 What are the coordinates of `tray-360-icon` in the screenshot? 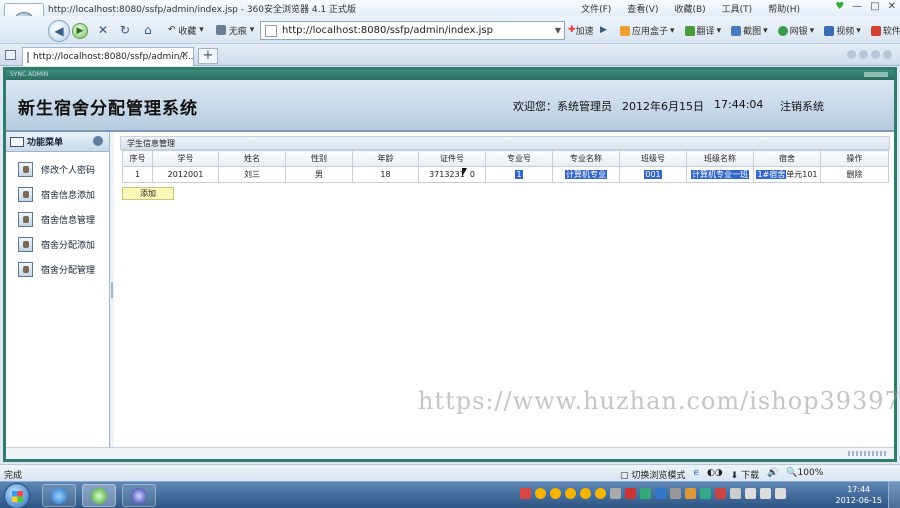 It's located at (645, 493).